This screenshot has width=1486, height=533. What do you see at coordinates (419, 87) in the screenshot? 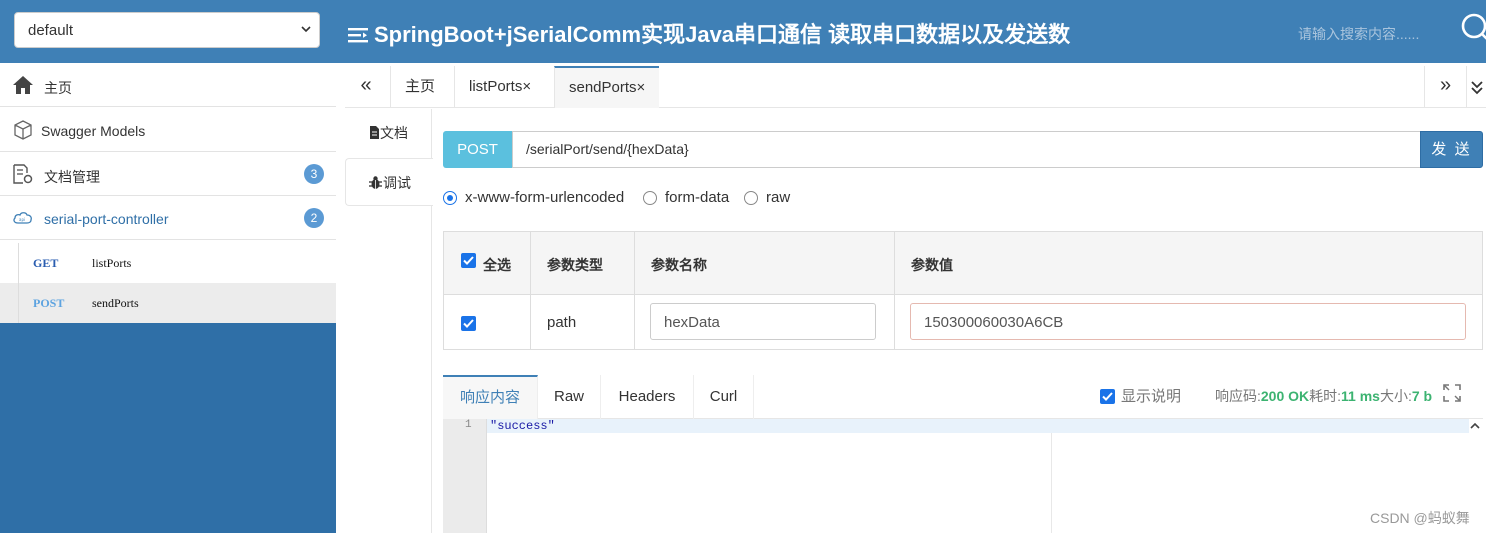
I see `tab-home: 主页` at bounding box center [419, 87].